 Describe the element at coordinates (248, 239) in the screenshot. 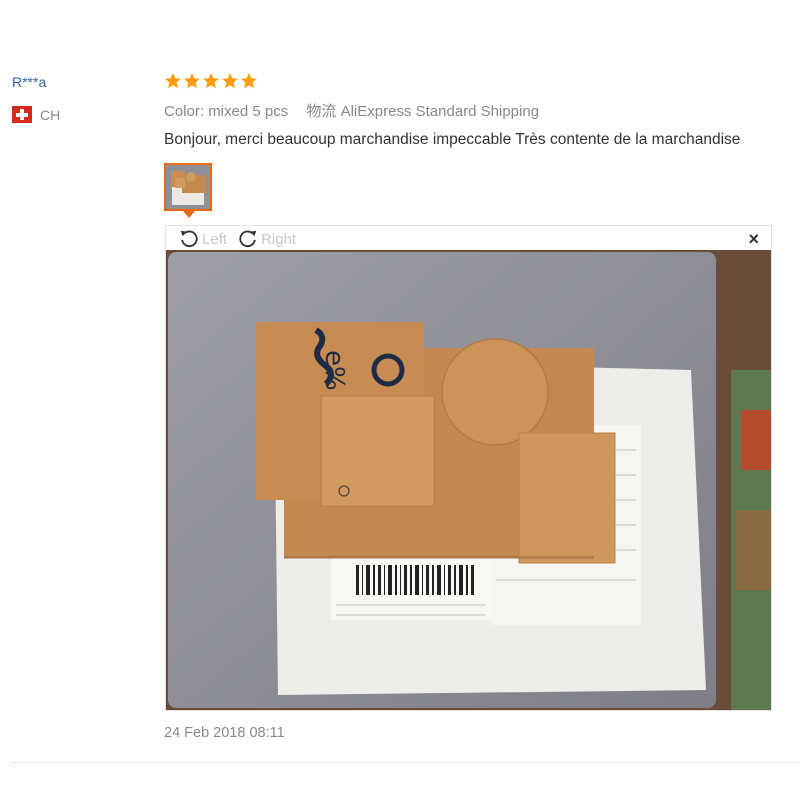

I see `rotate-right-icon` at that location.